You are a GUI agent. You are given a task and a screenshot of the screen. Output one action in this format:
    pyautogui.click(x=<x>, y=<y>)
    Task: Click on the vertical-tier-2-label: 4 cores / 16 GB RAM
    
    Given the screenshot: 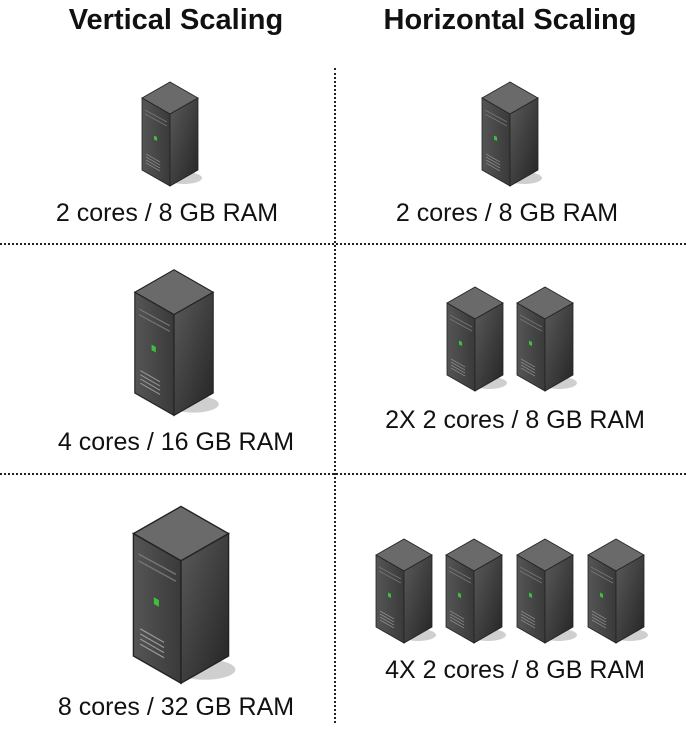 What is the action you would take?
    pyautogui.click(x=176, y=442)
    